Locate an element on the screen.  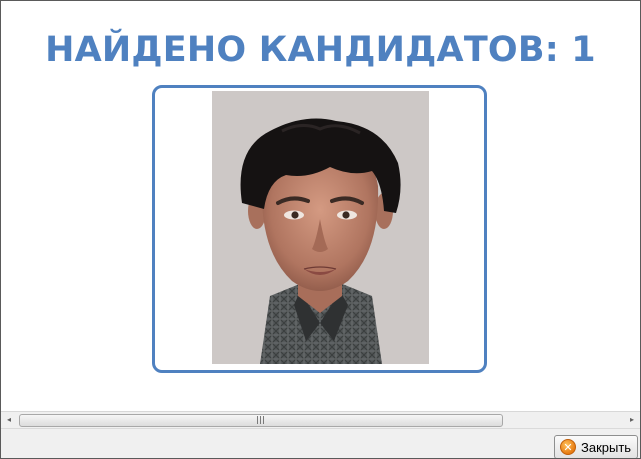
scrollbar-grip-icon is located at coordinates (261, 420).